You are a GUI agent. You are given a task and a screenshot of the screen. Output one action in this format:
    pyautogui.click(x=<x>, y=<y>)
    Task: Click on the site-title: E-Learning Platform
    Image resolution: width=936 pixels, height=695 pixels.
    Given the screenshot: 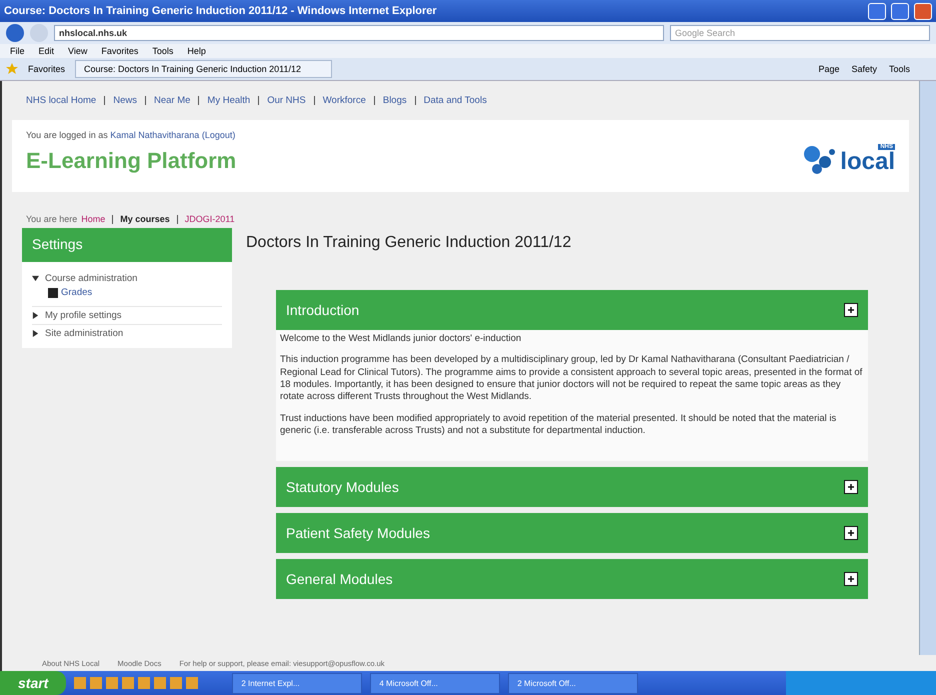 What is the action you would take?
    pyautogui.click(x=132, y=161)
    